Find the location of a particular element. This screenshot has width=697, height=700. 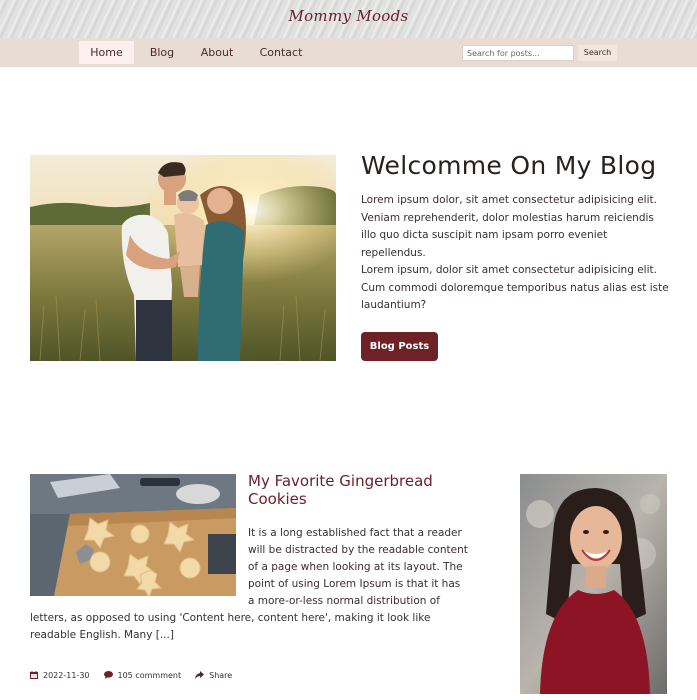

search-input is located at coordinates (518, 53).